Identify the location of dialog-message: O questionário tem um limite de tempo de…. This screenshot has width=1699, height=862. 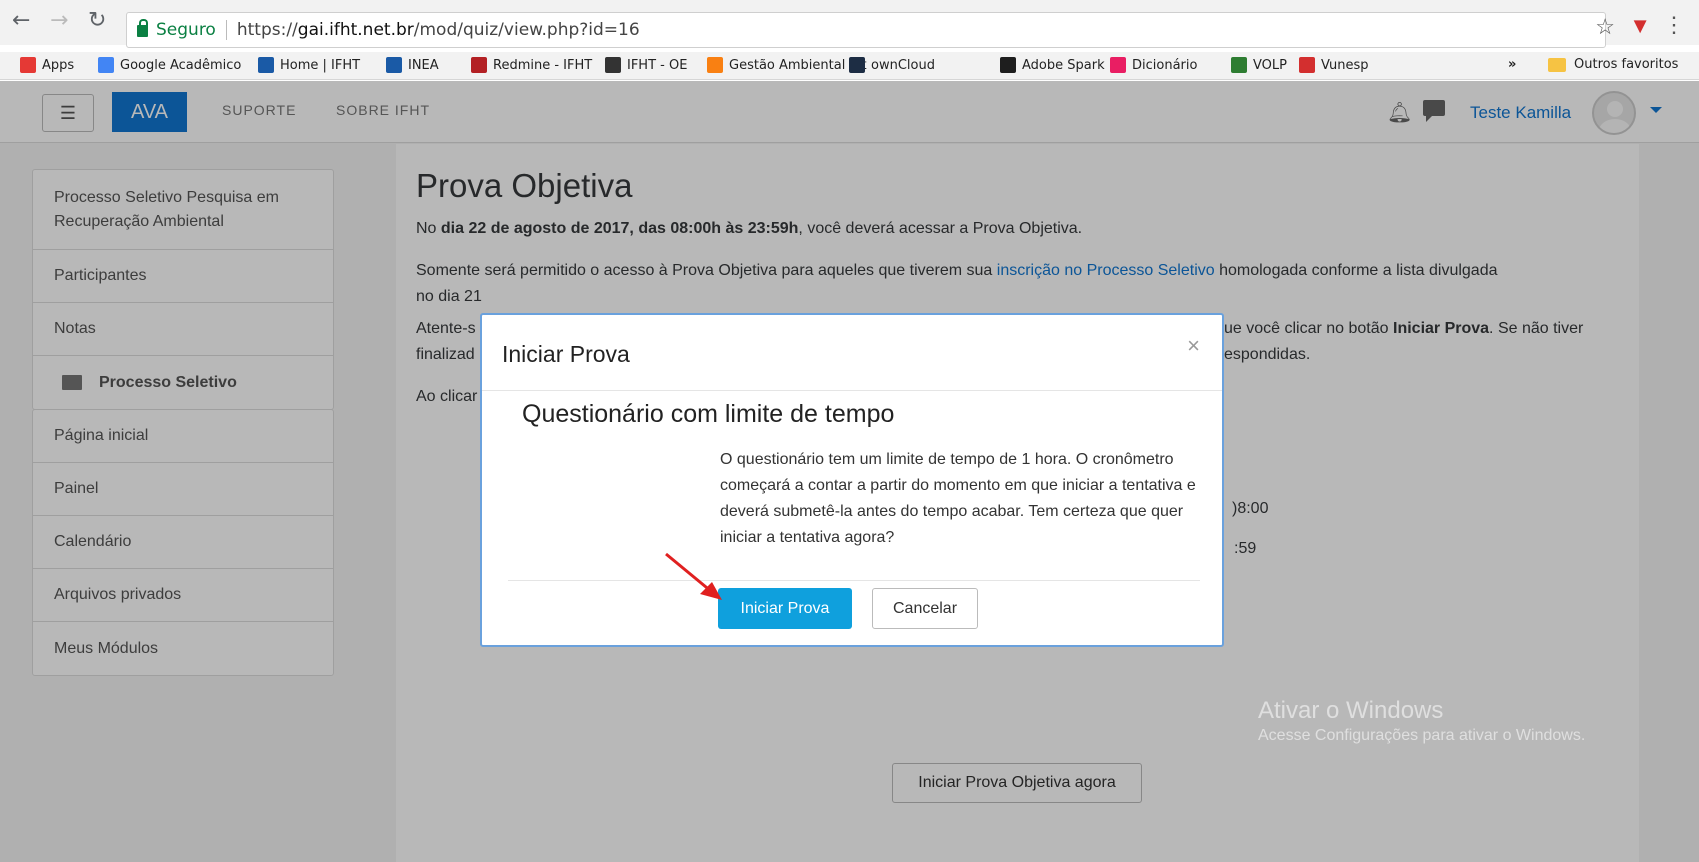
(958, 498).